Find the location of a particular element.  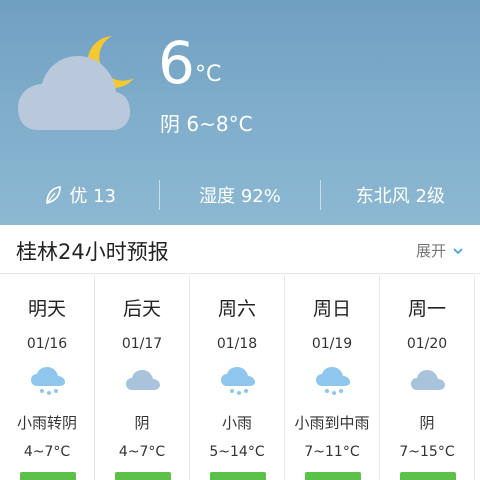

weather-stats: 优 13 湿度 92% 东北风 2级 is located at coordinates (240, 195).